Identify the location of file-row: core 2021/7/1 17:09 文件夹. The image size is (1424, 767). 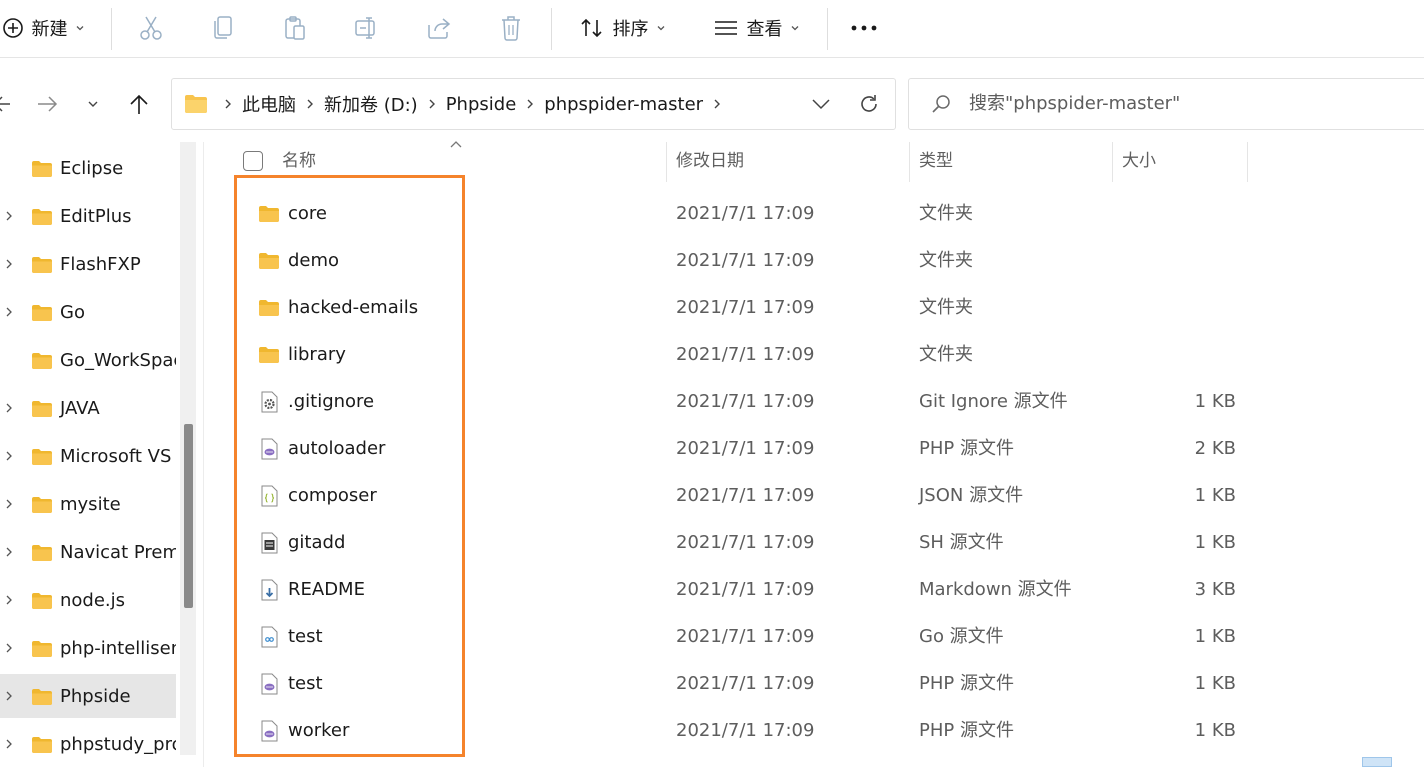
(734, 213).